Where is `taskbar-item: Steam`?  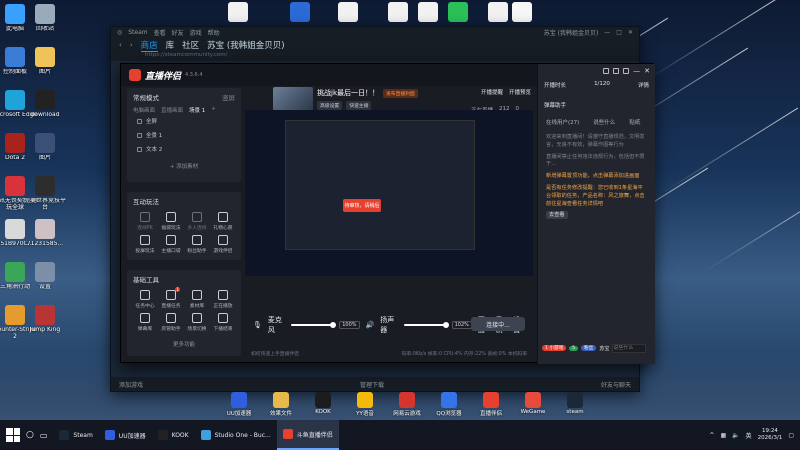 taskbar-item: Steam is located at coordinates (75, 435).